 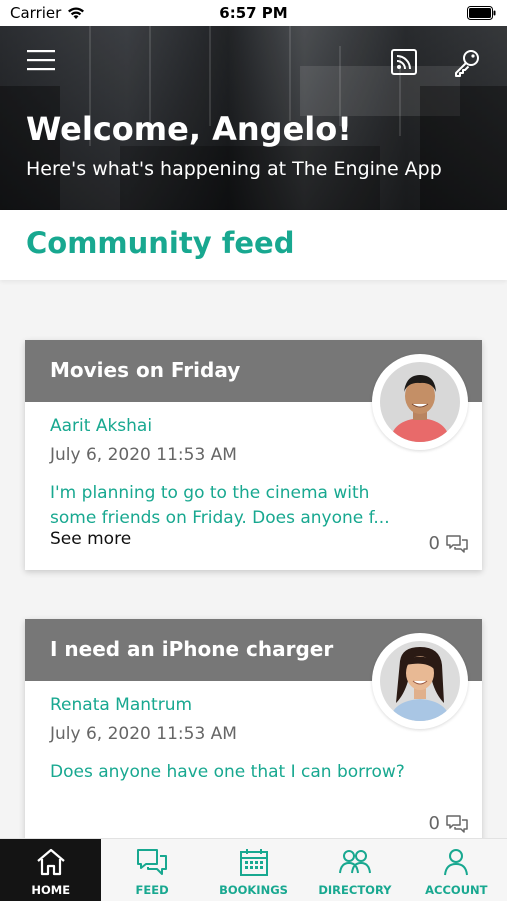 What do you see at coordinates (482, 15) in the screenshot?
I see `battery-icon` at bounding box center [482, 15].